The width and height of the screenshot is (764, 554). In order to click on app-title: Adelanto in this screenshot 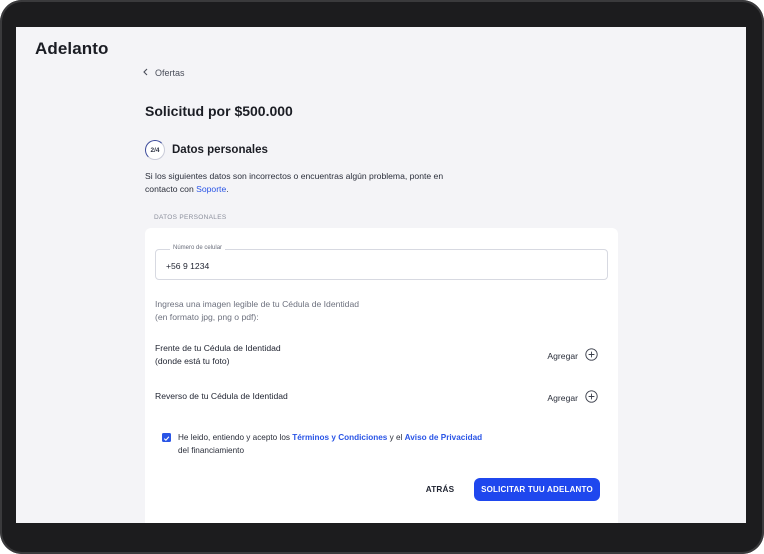, I will do `click(72, 48)`.